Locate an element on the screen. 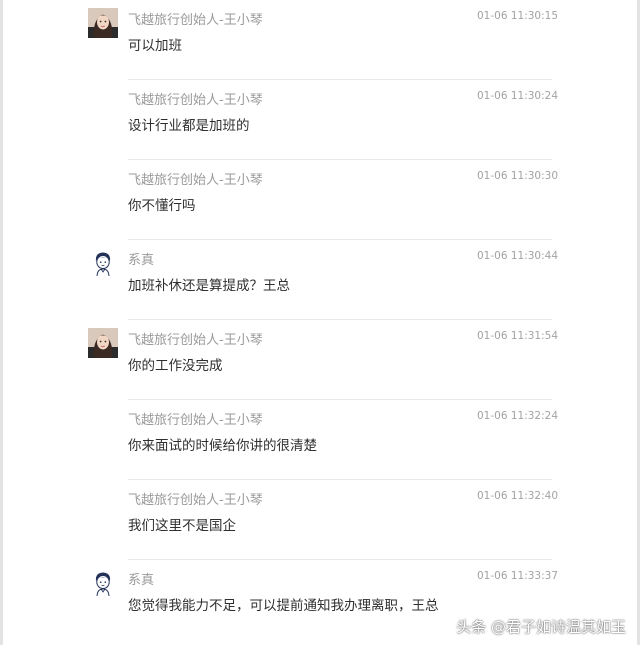  chat-message: 飞越旅行创始人-王小琴 01-06 11:32:40 我们这里不是国企 is located at coordinates (320, 520).